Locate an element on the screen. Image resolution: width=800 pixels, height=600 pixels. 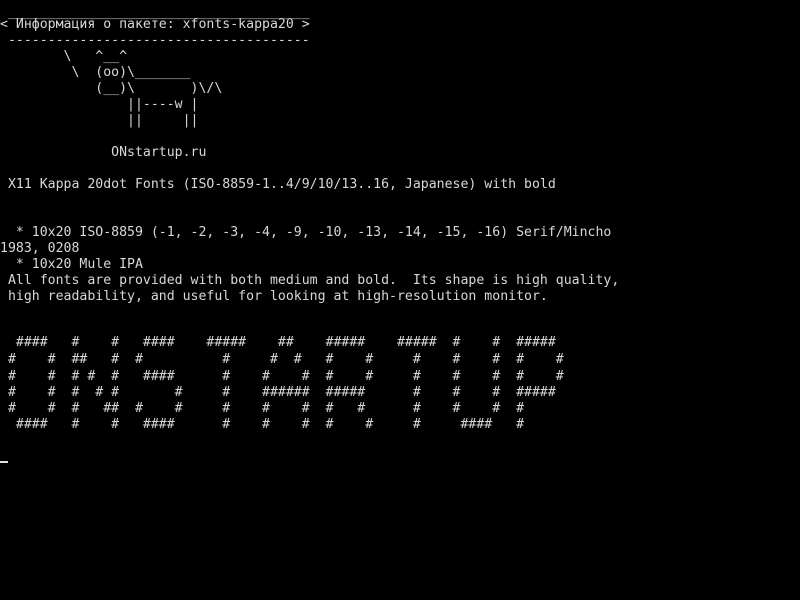
banner-art-line: # # ## # # # # # # # # # # # # is located at coordinates (282, 359).